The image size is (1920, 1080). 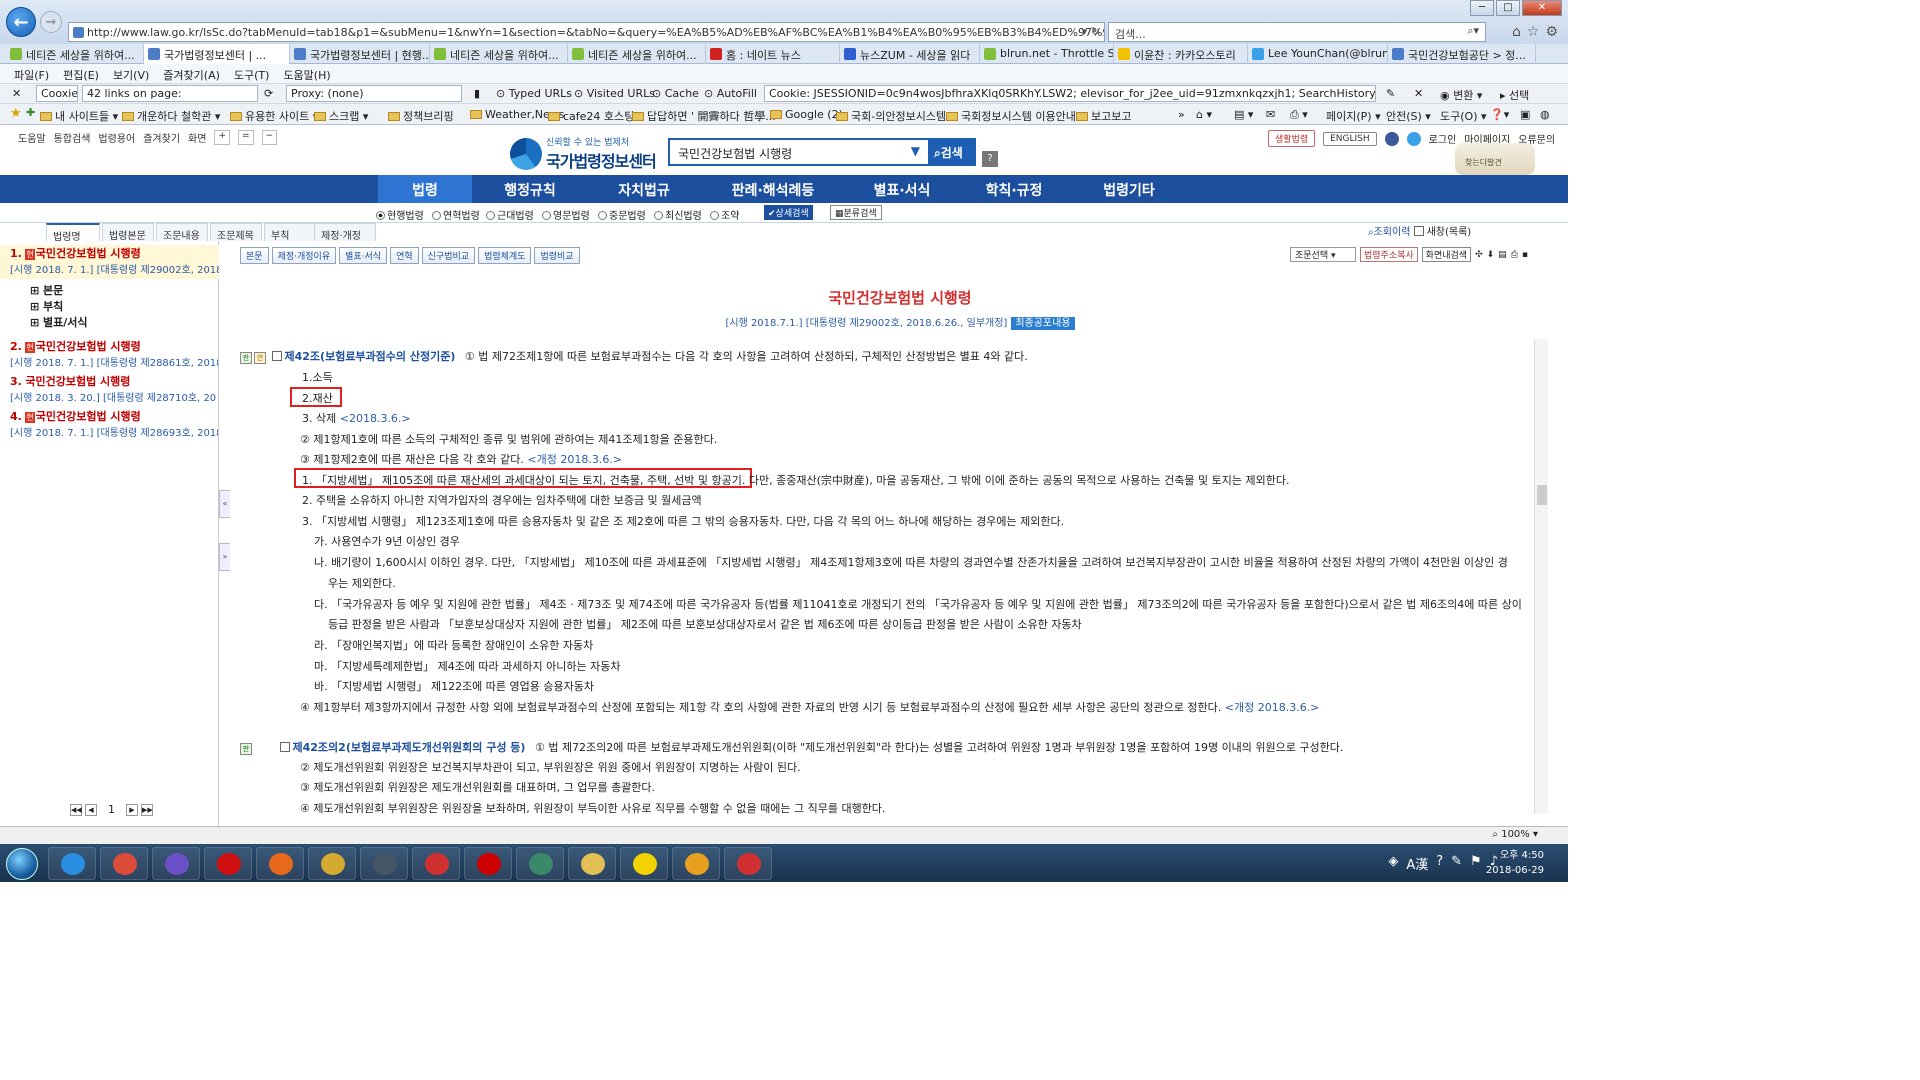 What do you see at coordinates (1439, 863) in the screenshot?
I see `tray-help-icon: ?` at bounding box center [1439, 863].